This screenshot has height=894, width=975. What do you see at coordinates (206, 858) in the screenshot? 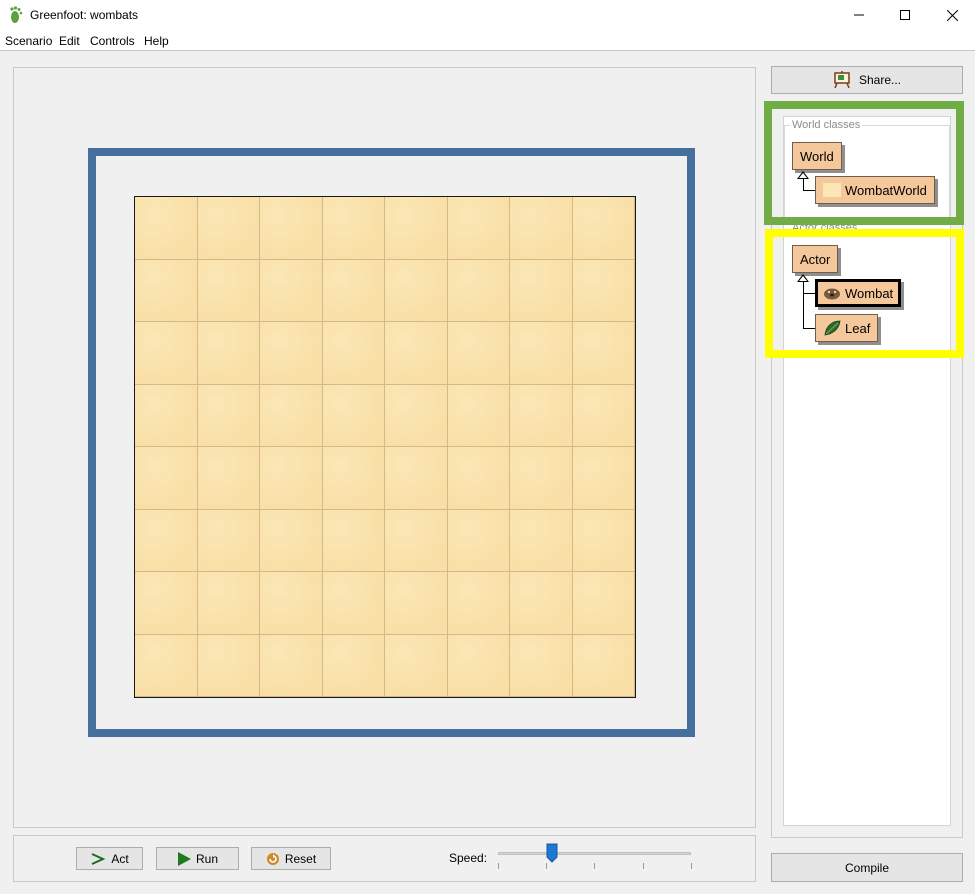
I see `run-label: Run` at bounding box center [206, 858].